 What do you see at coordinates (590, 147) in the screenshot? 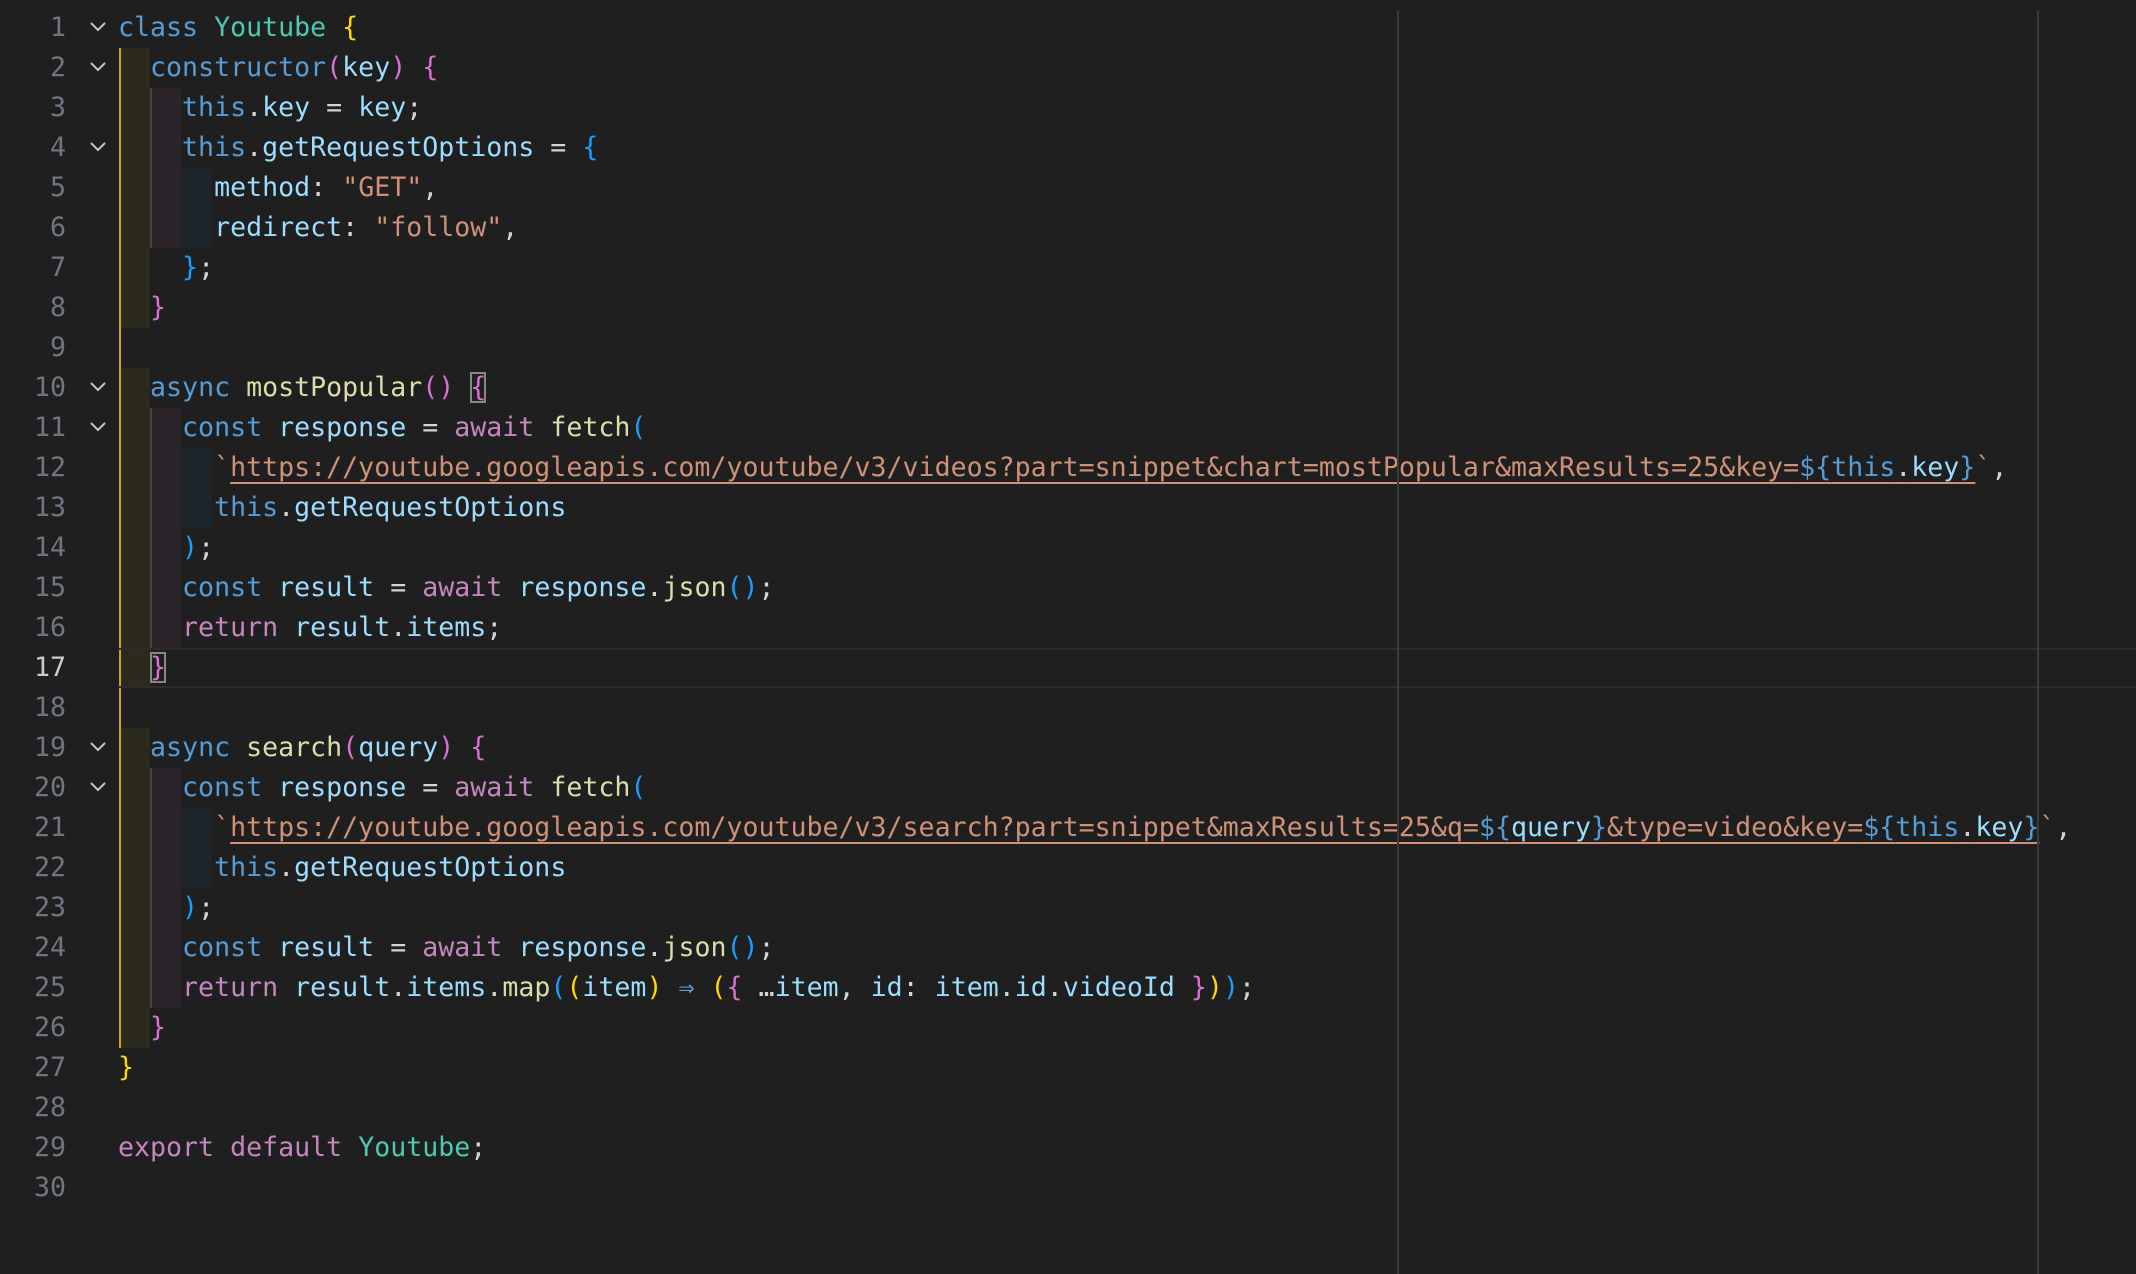
I see `code-token: {` at bounding box center [590, 147].